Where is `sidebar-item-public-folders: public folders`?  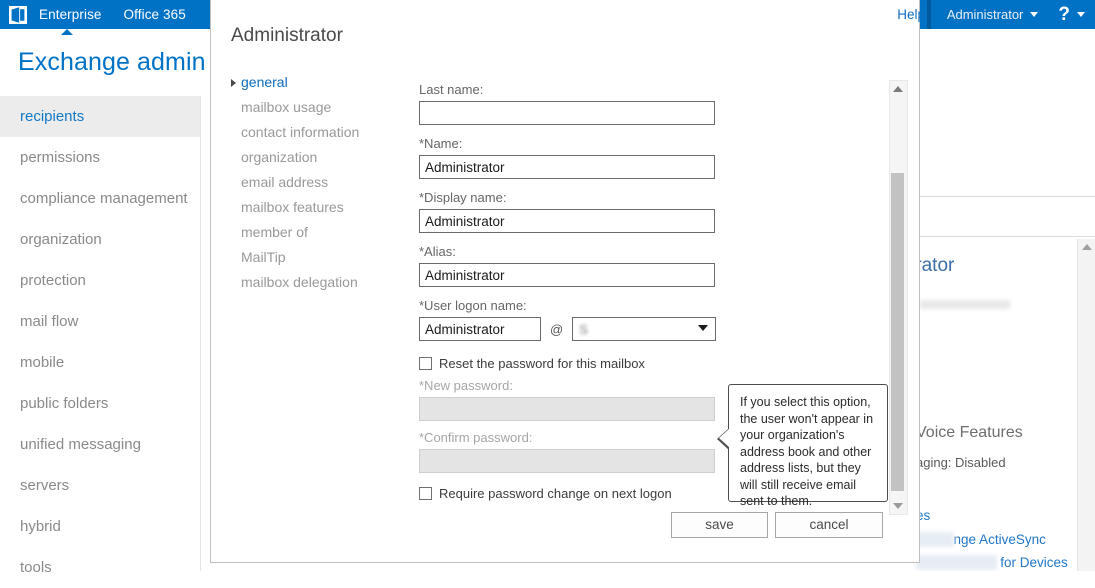
sidebar-item-public-folders: public folders is located at coordinates (100, 403).